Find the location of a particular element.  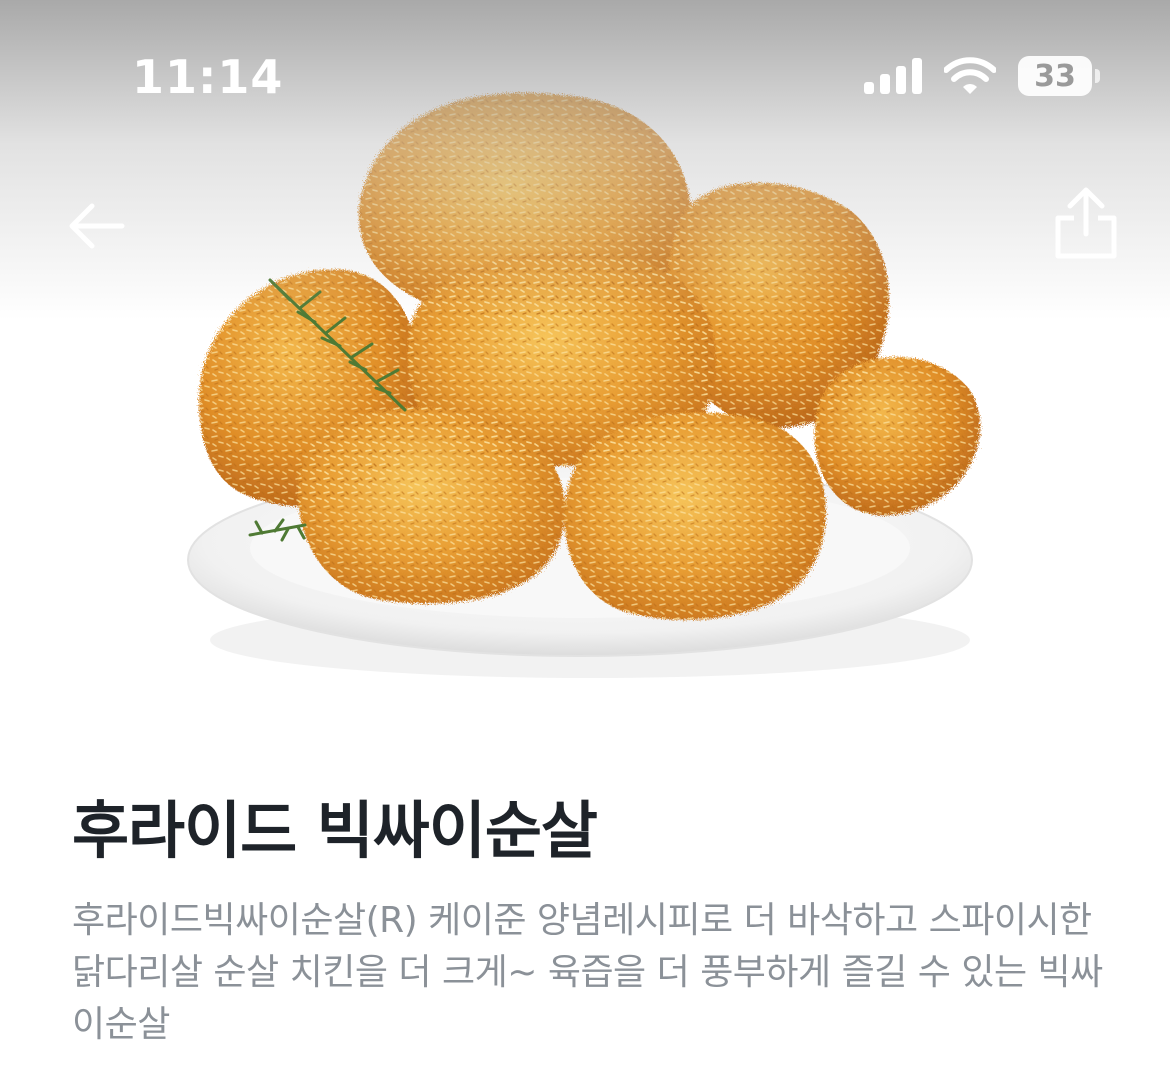

wifi-icon is located at coordinates (970, 75).